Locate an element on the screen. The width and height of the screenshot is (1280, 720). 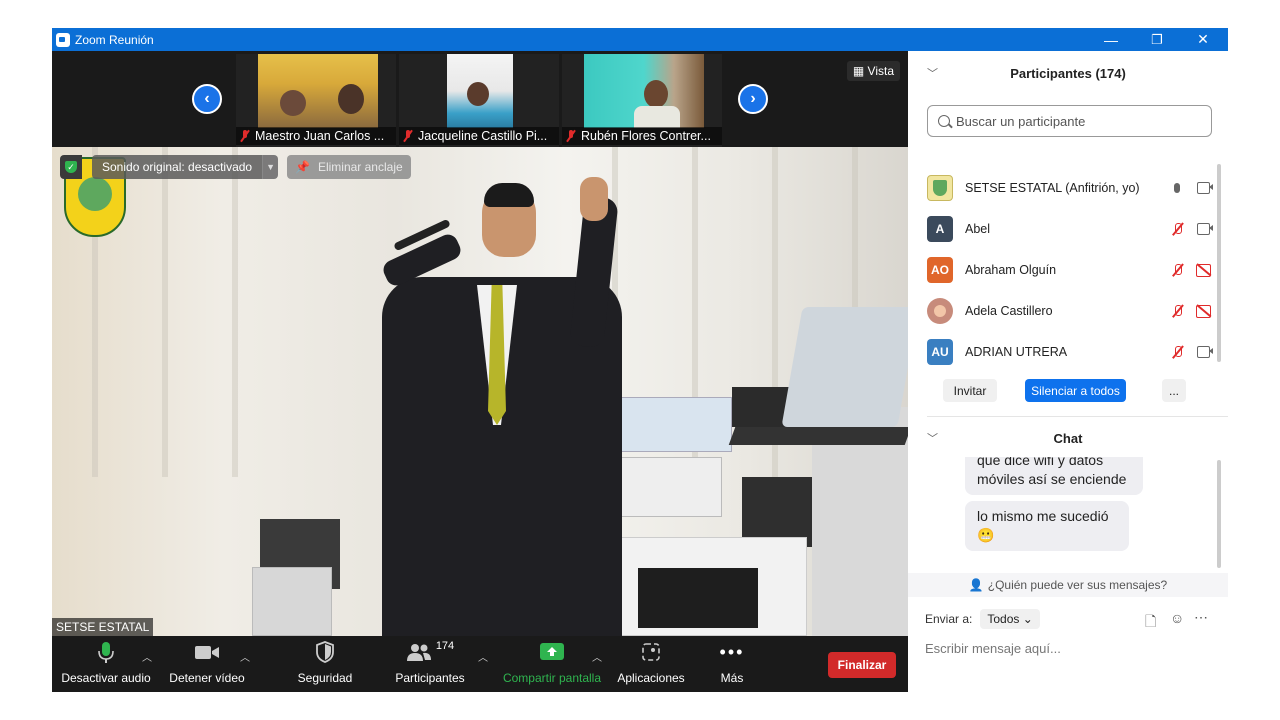
window-title: Zoom Reunión is located at coordinates (114, 39).